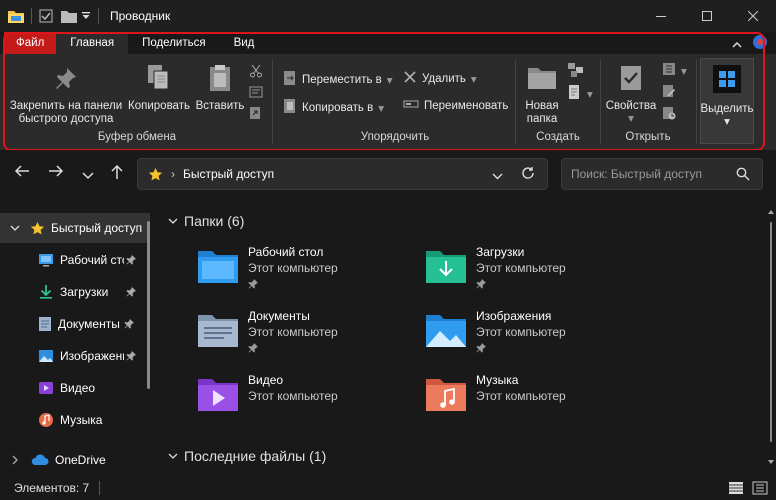 This screenshot has height=500, width=776. I want to click on open-button: ▾, so click(674, 70).